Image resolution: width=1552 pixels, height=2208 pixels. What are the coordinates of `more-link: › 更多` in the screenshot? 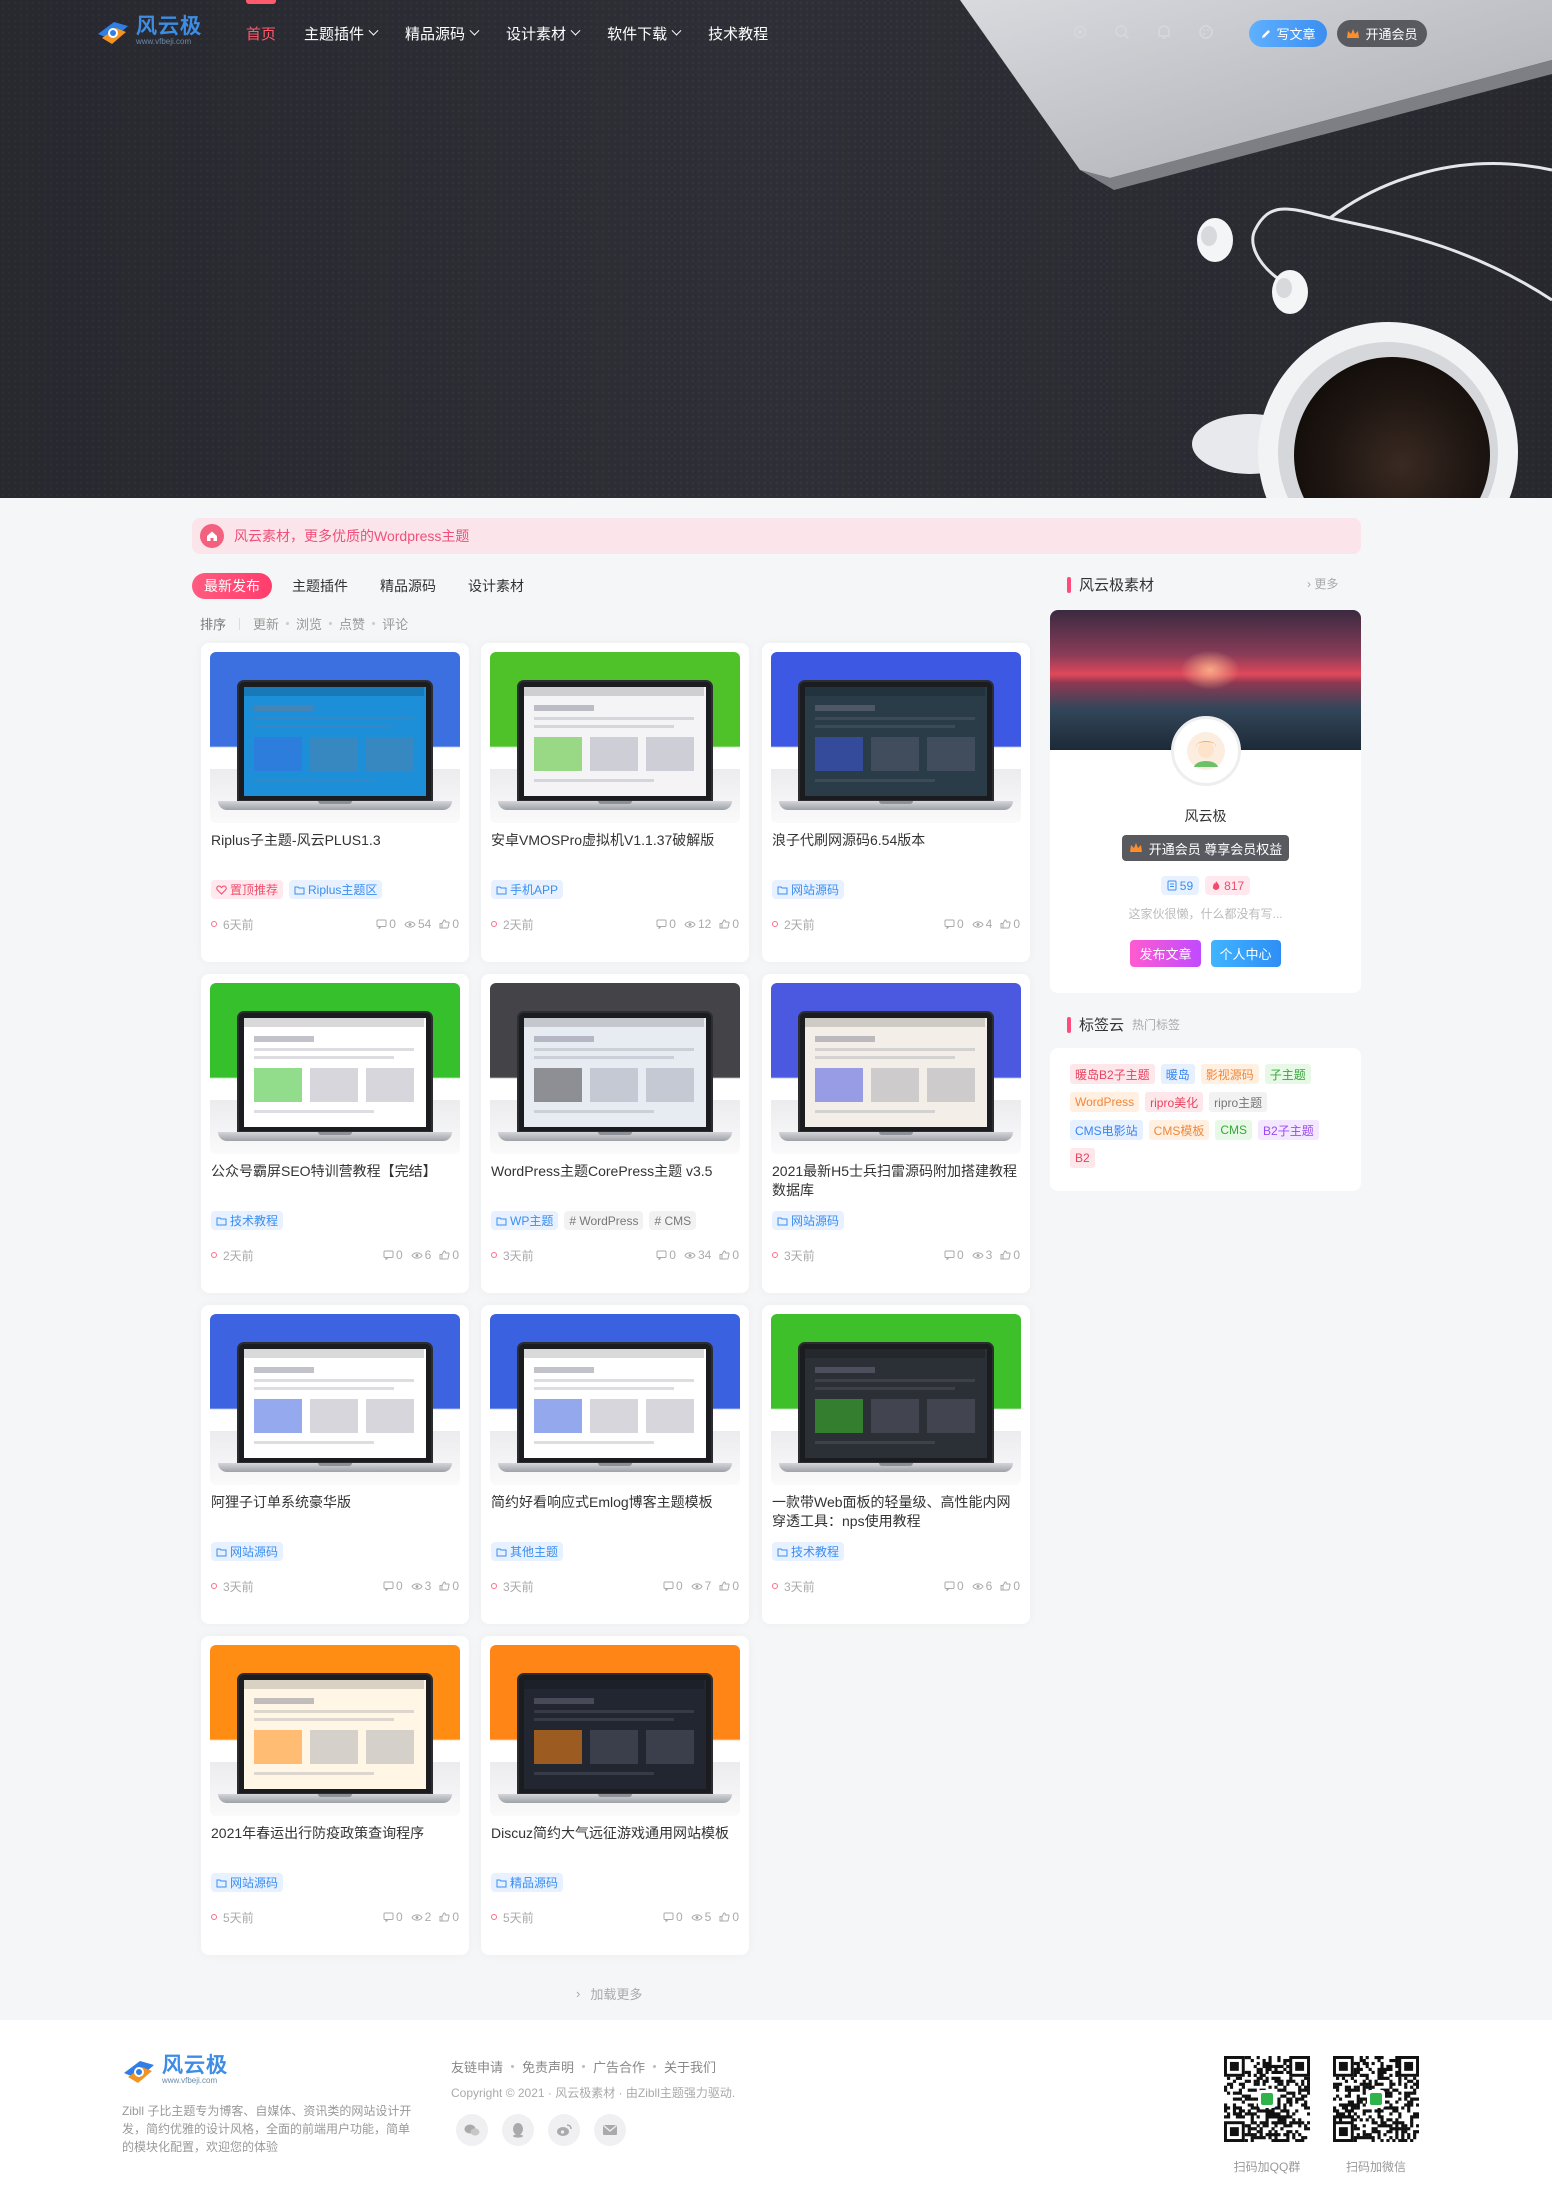 It's located at (1322, 583).